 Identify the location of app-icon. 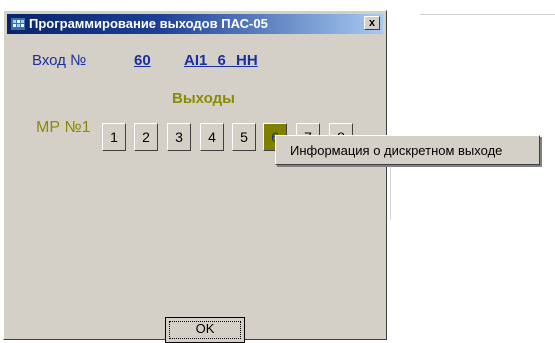
(18, 24).